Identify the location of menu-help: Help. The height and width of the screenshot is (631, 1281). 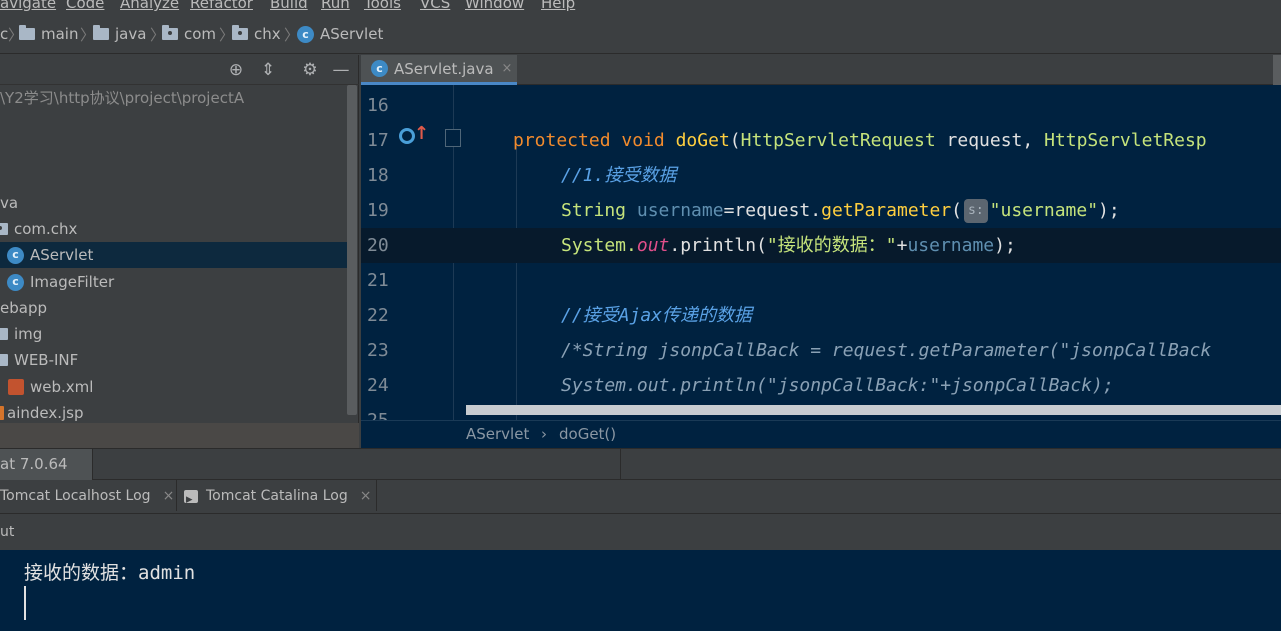
(558, 6).